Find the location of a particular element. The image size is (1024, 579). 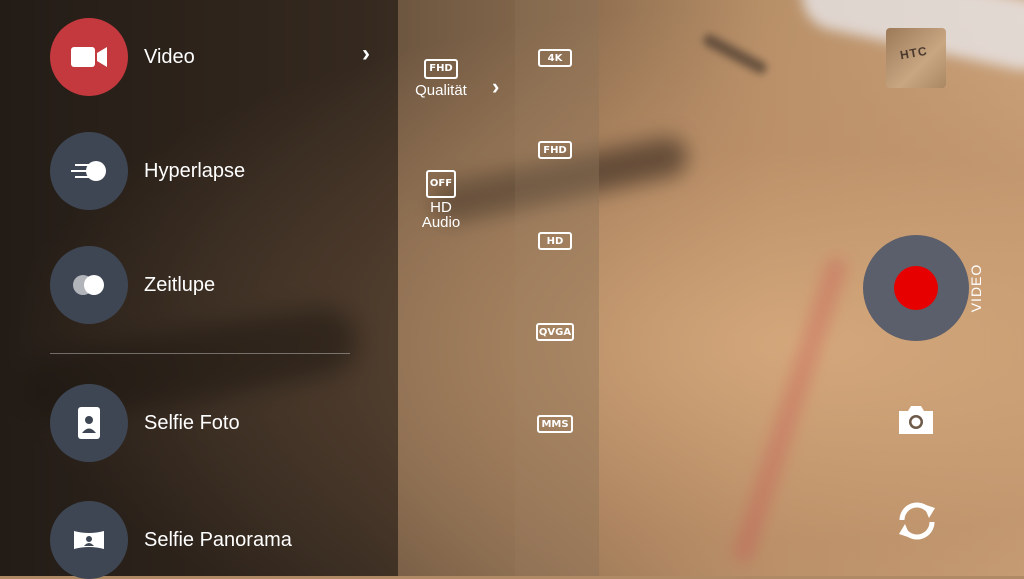

thumbnail-text: HTC is located at coordinates (913, 53).